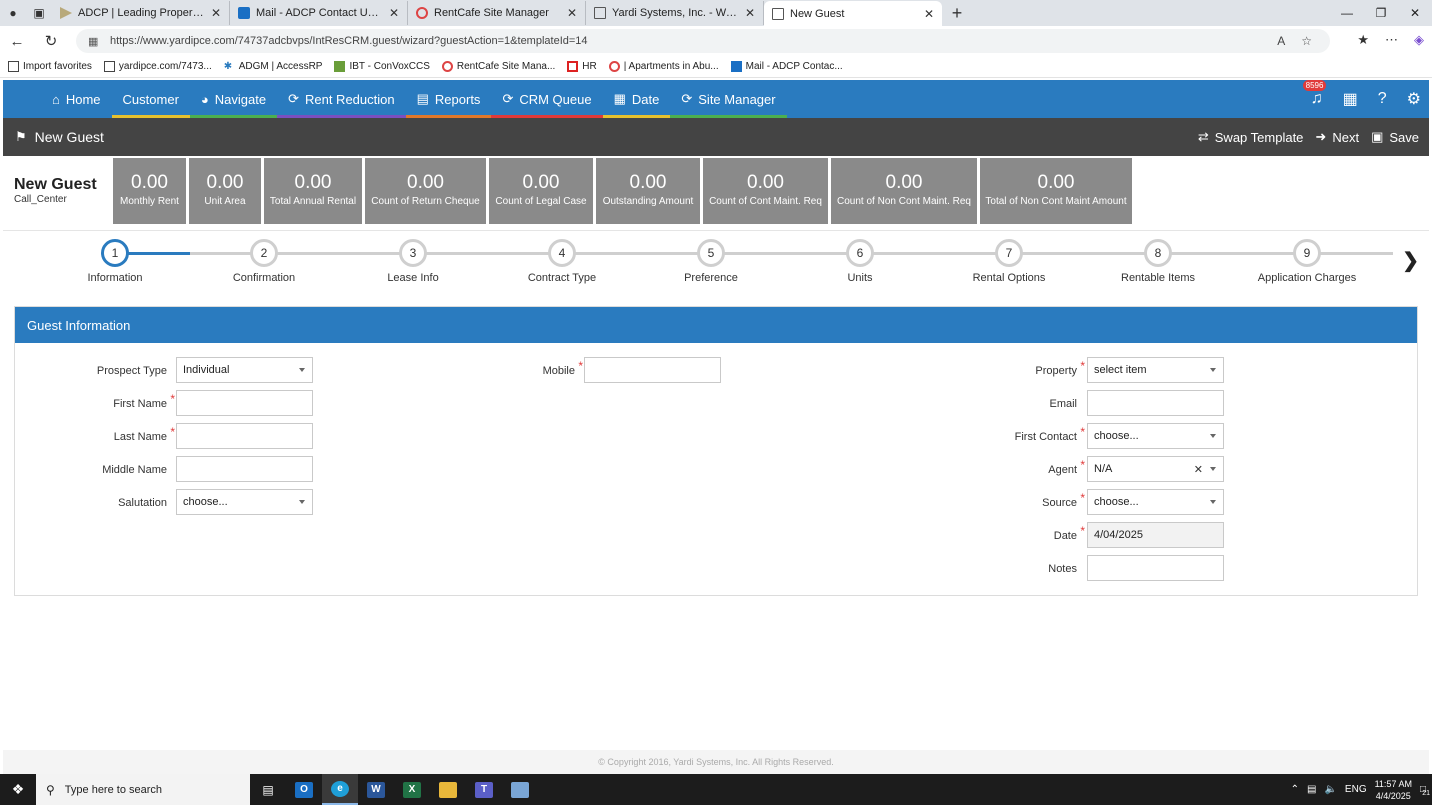  I want to click on outlook-taskbar-icon: O, so click(304, 789).